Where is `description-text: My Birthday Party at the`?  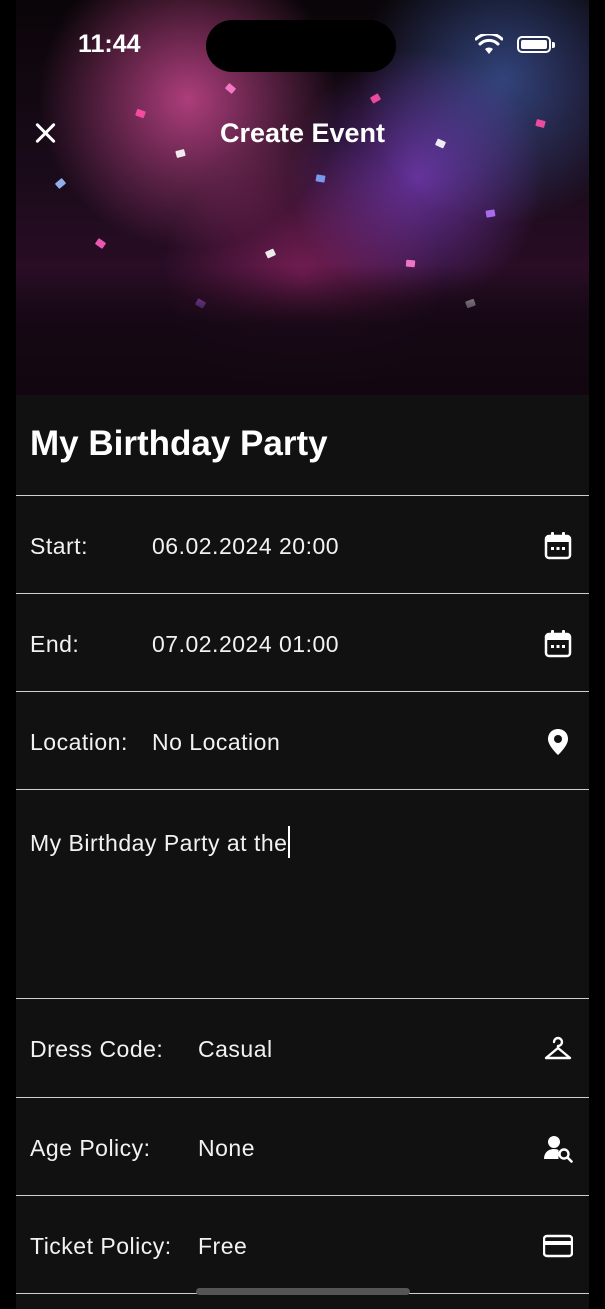 description-text: My Birthday Party at the is located at coordinates (159, 843).